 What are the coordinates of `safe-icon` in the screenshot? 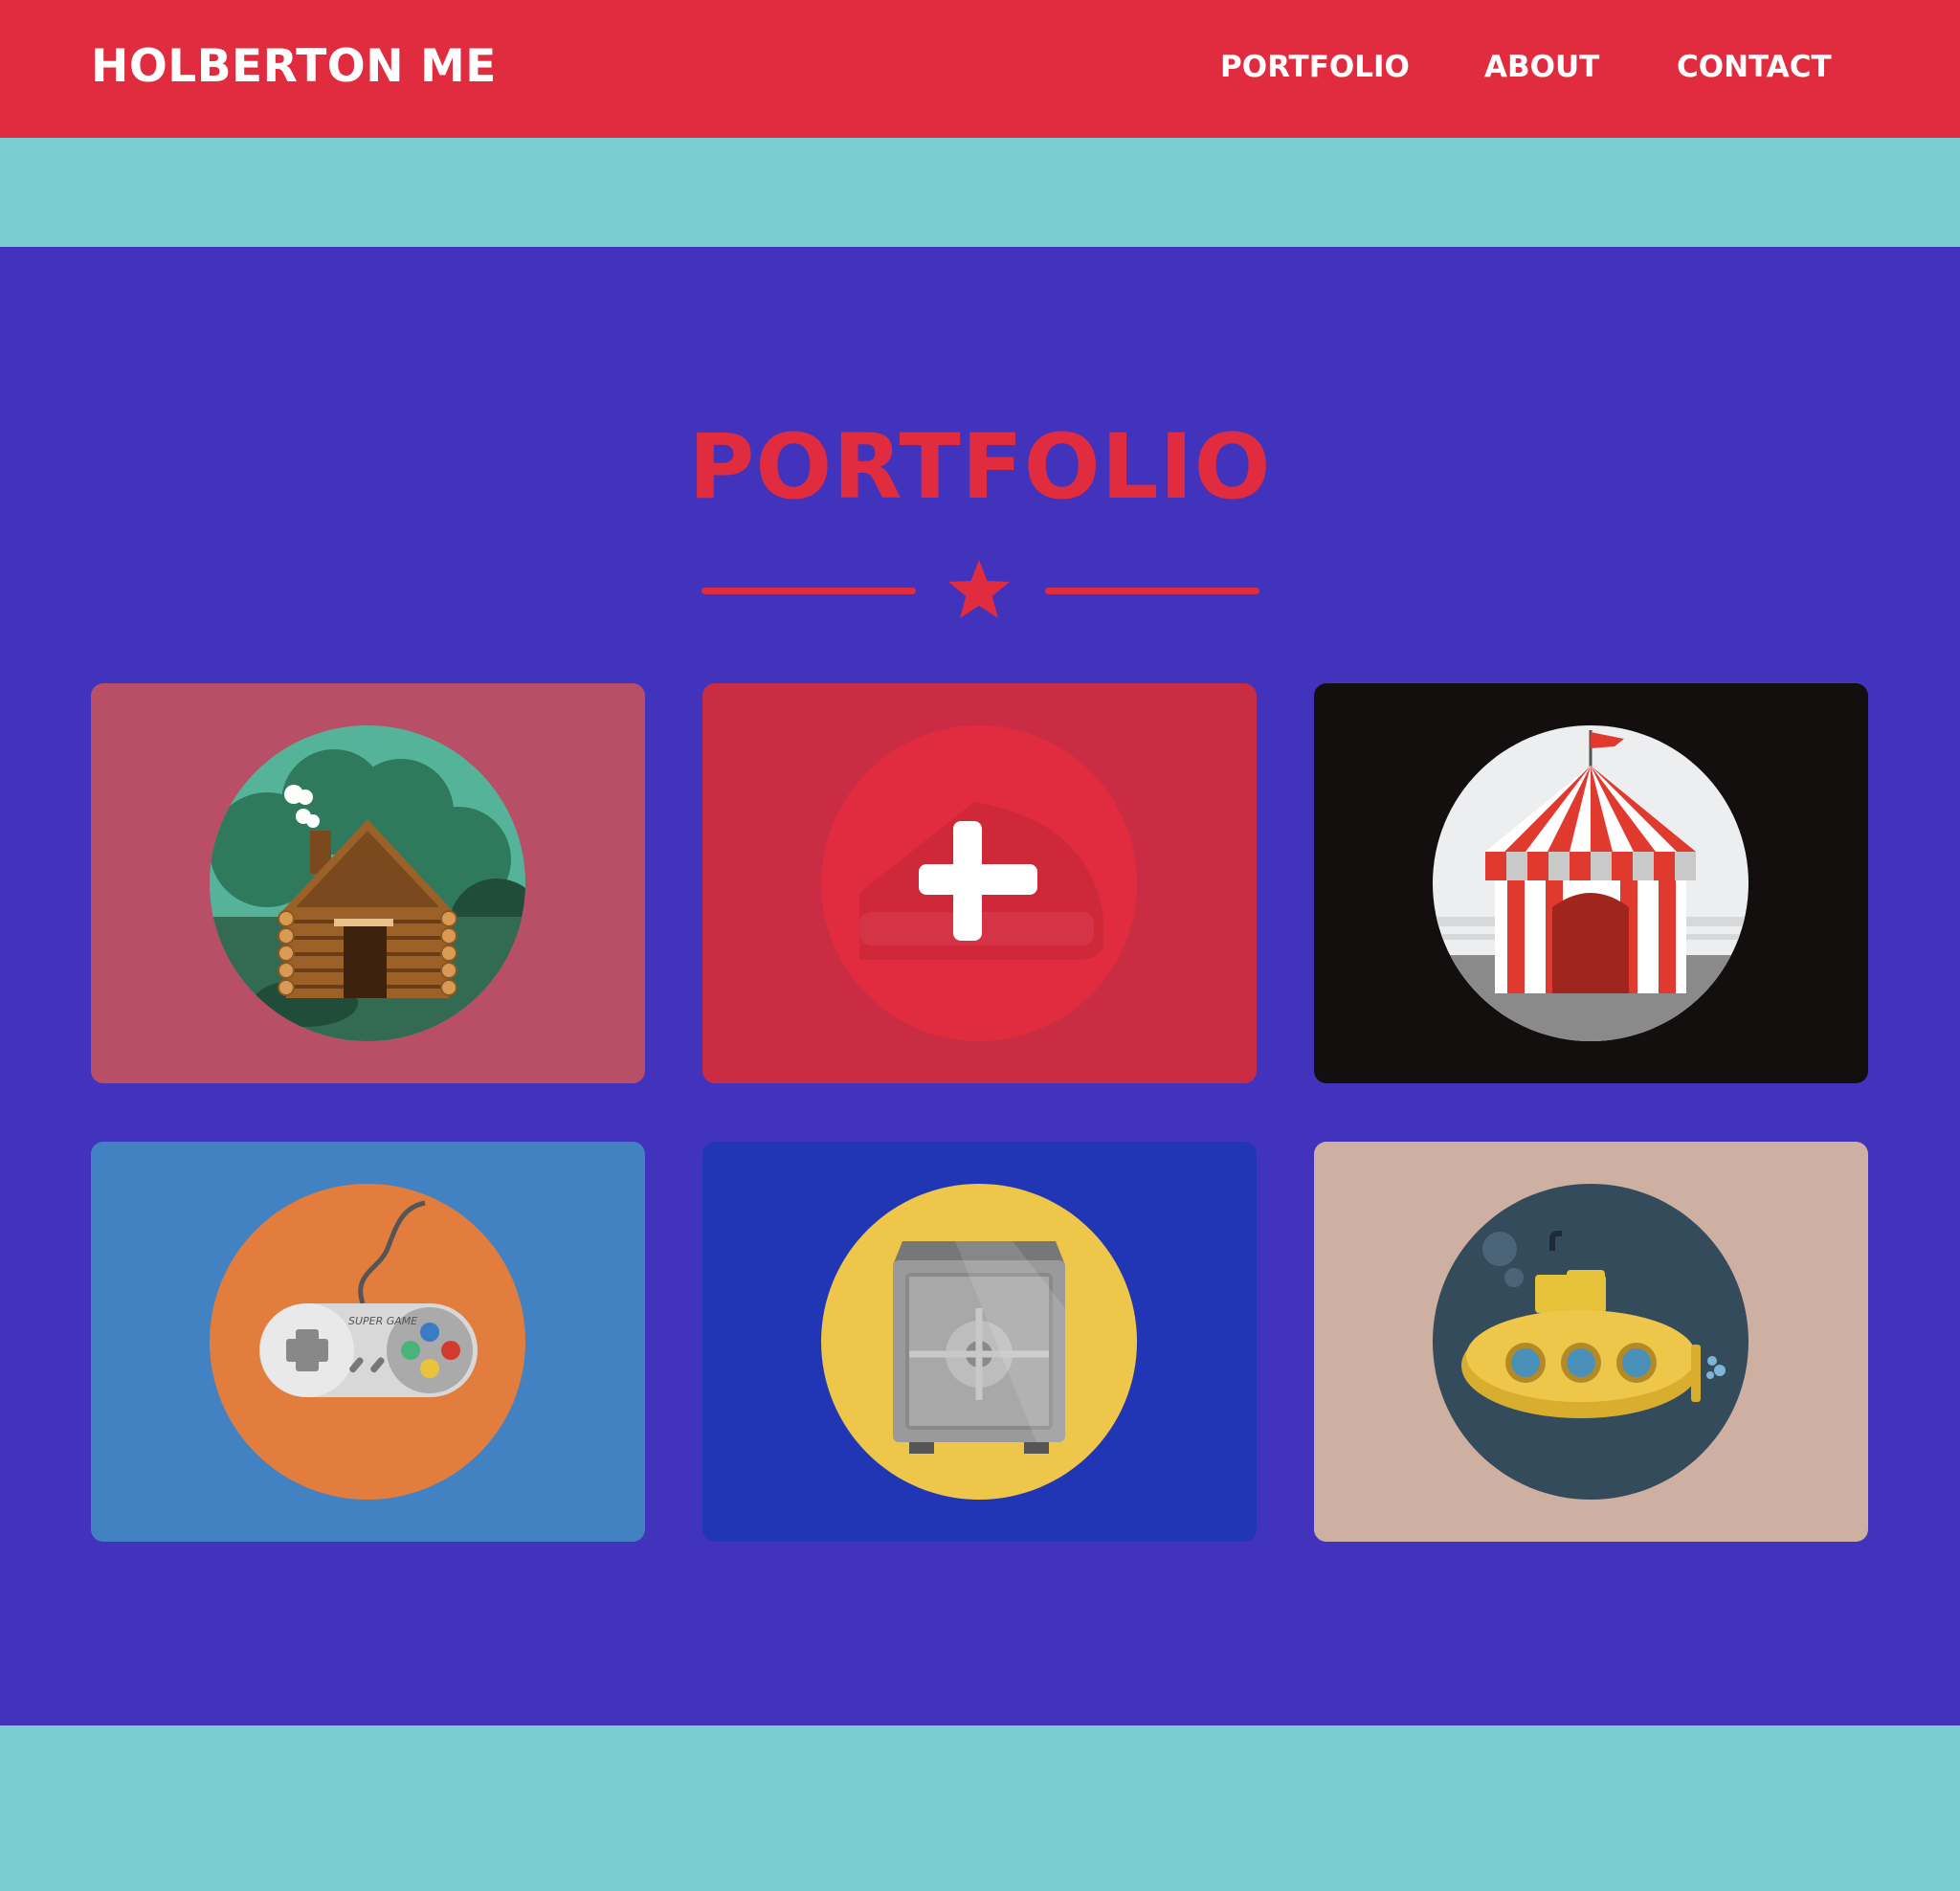 It's located at (979, 1342).